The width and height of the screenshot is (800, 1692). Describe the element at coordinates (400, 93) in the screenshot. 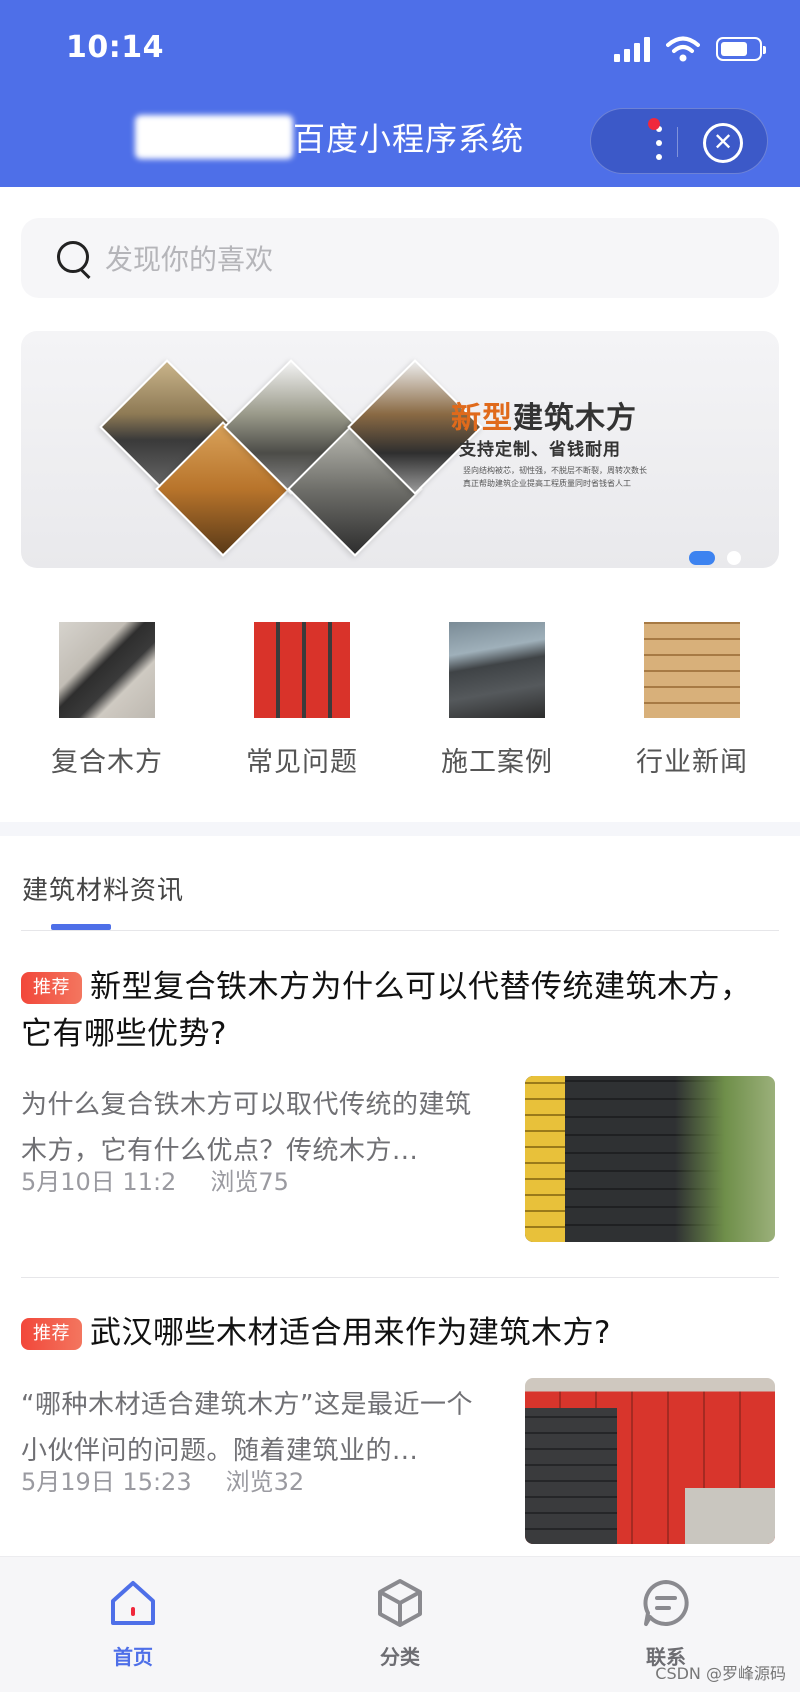

I see `header: 10:14 百度小程序系统 ✕` at that location.